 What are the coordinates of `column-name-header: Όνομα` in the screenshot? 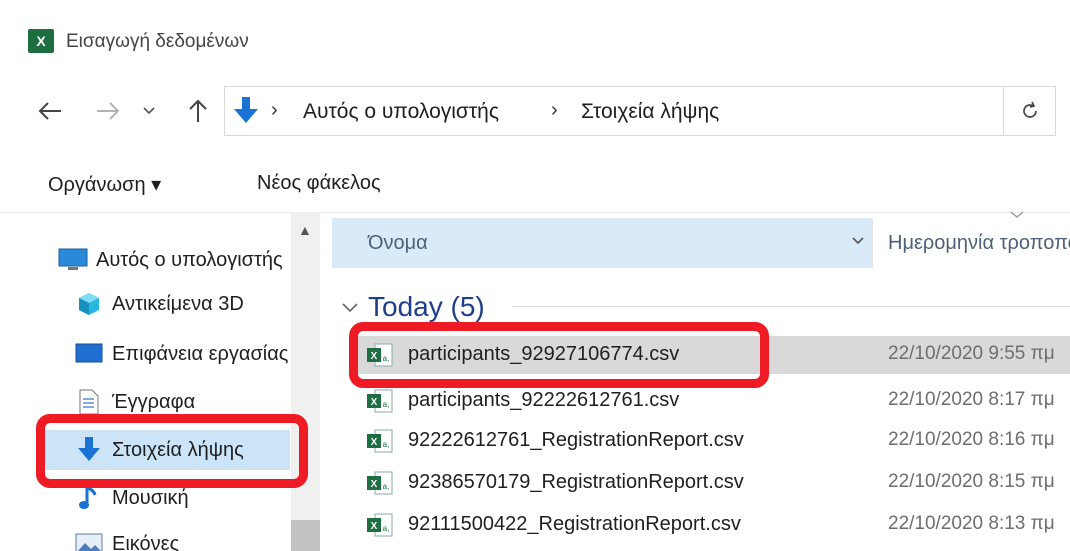 It's located at (602, 243).